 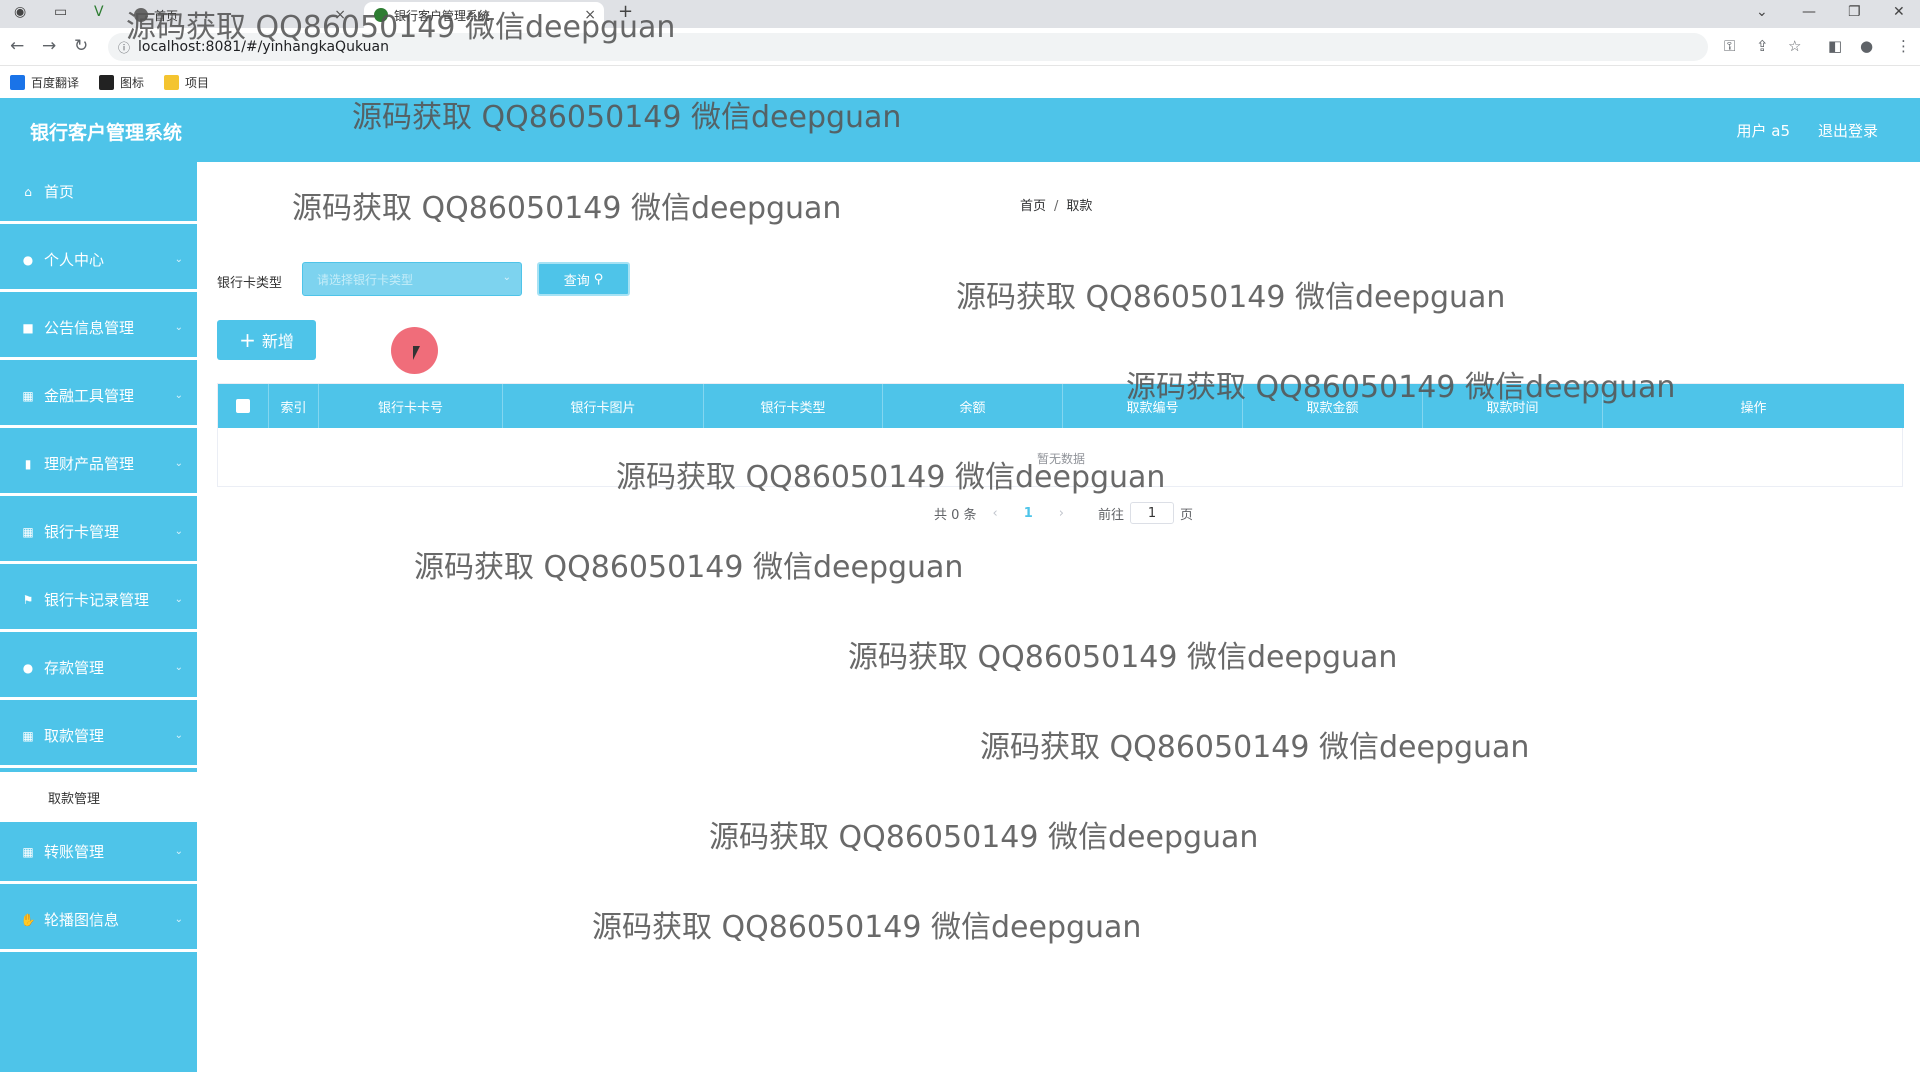 I want to click on bookmark-icons: 图标, so click(x=121, y=82).